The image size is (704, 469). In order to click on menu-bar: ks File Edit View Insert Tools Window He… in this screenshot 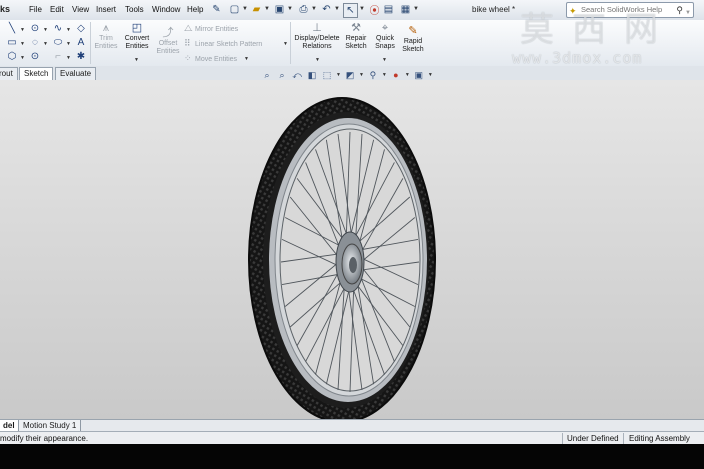, I will do `click(352, 10)`.